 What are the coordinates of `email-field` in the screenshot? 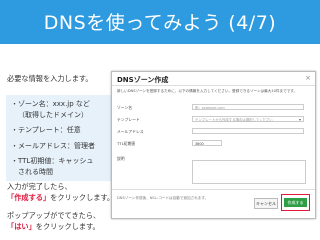 It's located at (248, 131).